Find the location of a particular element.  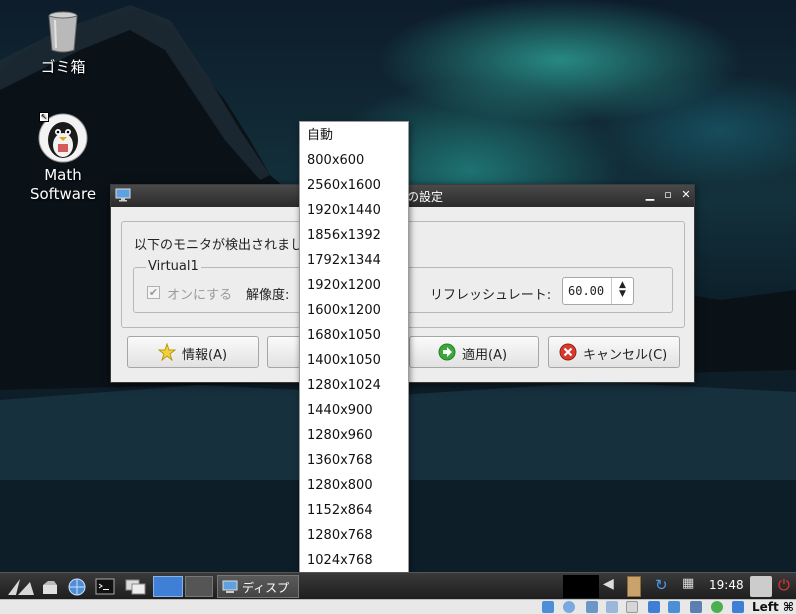

optical-drive-icon is located at coordinates (569, 607).